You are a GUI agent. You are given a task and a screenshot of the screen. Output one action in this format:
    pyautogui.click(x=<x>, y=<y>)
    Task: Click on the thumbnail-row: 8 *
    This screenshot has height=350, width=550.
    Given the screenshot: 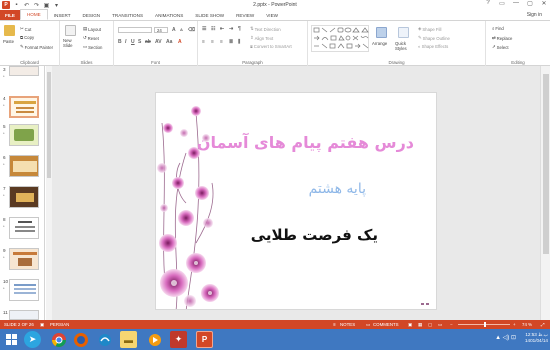 What is the action you would take?
    pyautogui.click(x=22, y=229)
    